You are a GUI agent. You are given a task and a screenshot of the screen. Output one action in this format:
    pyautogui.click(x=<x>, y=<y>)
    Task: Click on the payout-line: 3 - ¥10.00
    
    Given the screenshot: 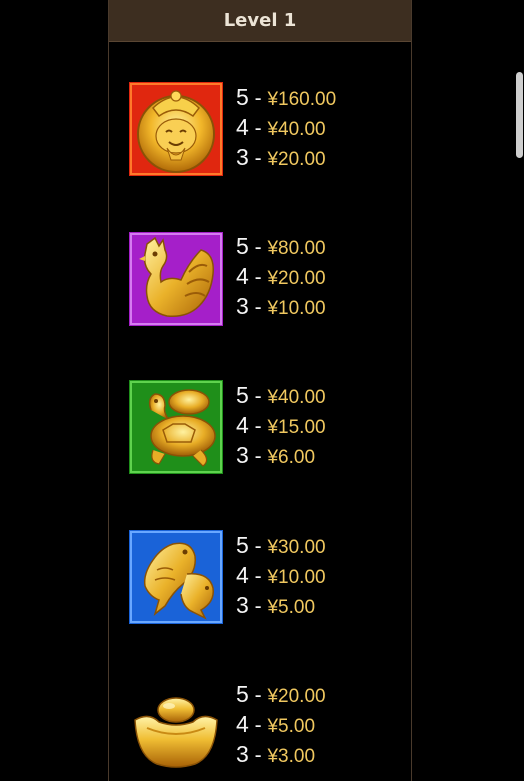 What is the action you would take?
    pyautogui.click(x=281, y=306)
    